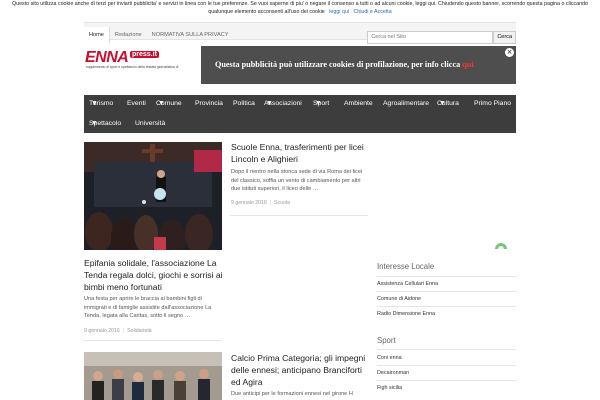 This screenshot has width=600, height=400. What do you see at coordinates (339, 12) in the screenshot?
I see `cookie-read-more-link: leggi qui` at bounding box center [339, 12].